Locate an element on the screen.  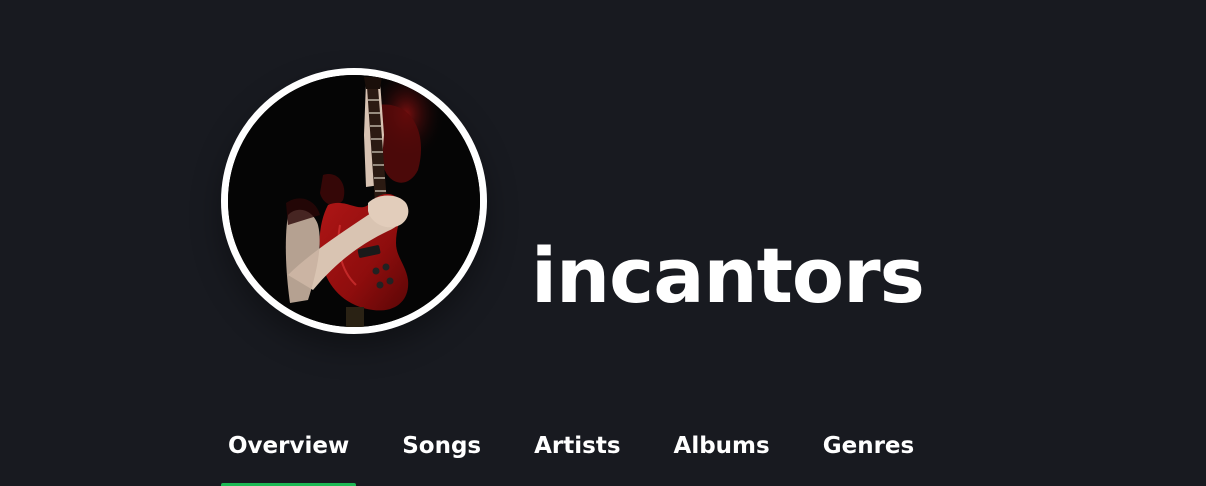
profile-username: incantors is located at coordinates (728, 275).